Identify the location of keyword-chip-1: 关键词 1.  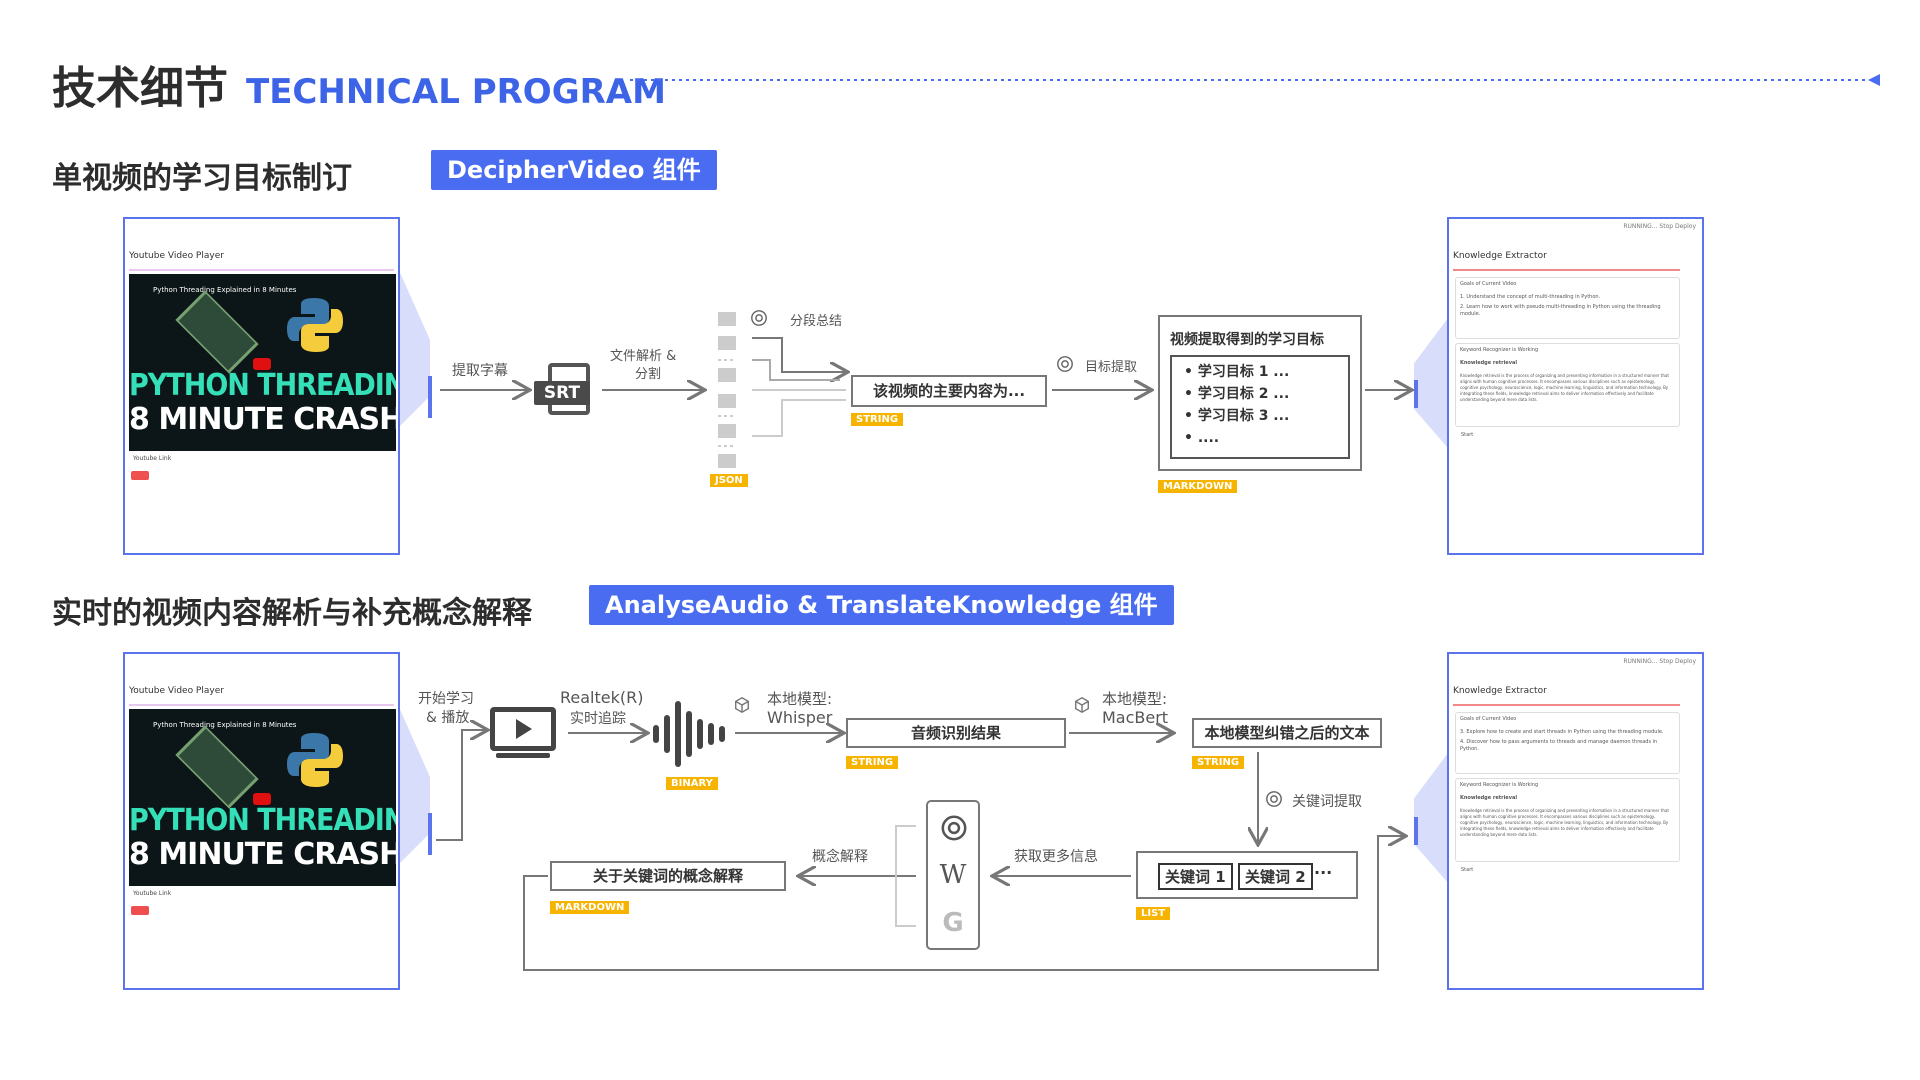
(1195, 876).